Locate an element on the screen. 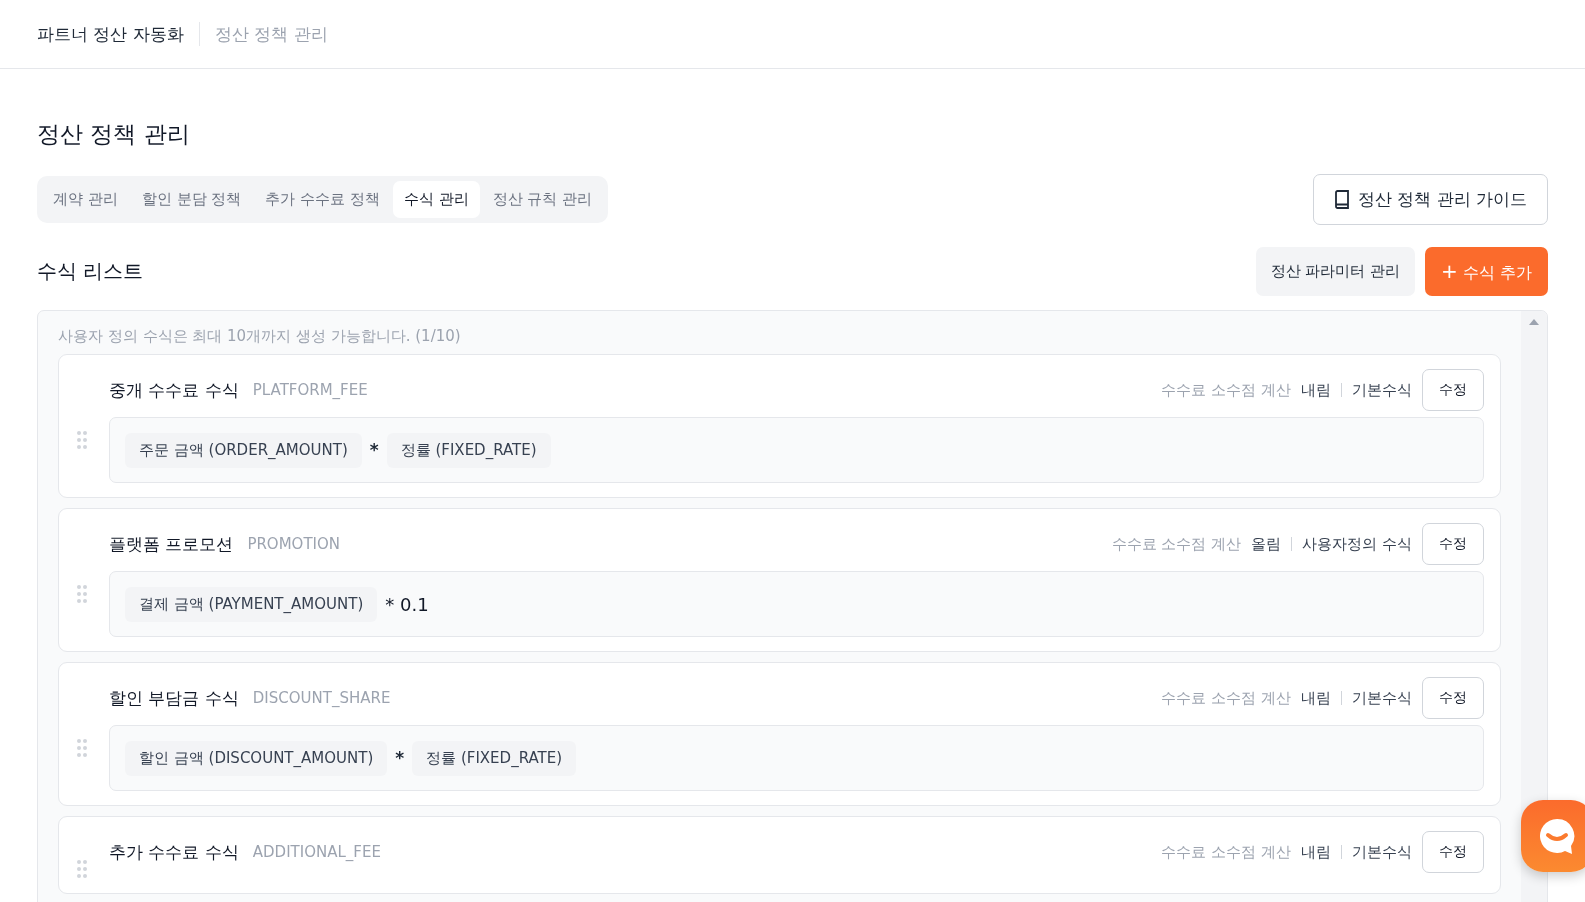 This screenshot has width=1585, height=902. formula-name: 플랫폼 프로모션 is located at coordinates (171, 544).